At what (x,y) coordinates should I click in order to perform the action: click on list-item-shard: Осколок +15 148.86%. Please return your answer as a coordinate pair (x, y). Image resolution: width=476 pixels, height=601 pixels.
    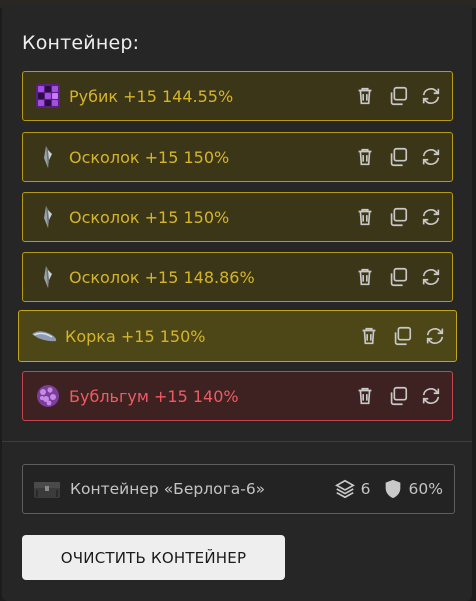
    Looking at the image, I should click on (237, 277).